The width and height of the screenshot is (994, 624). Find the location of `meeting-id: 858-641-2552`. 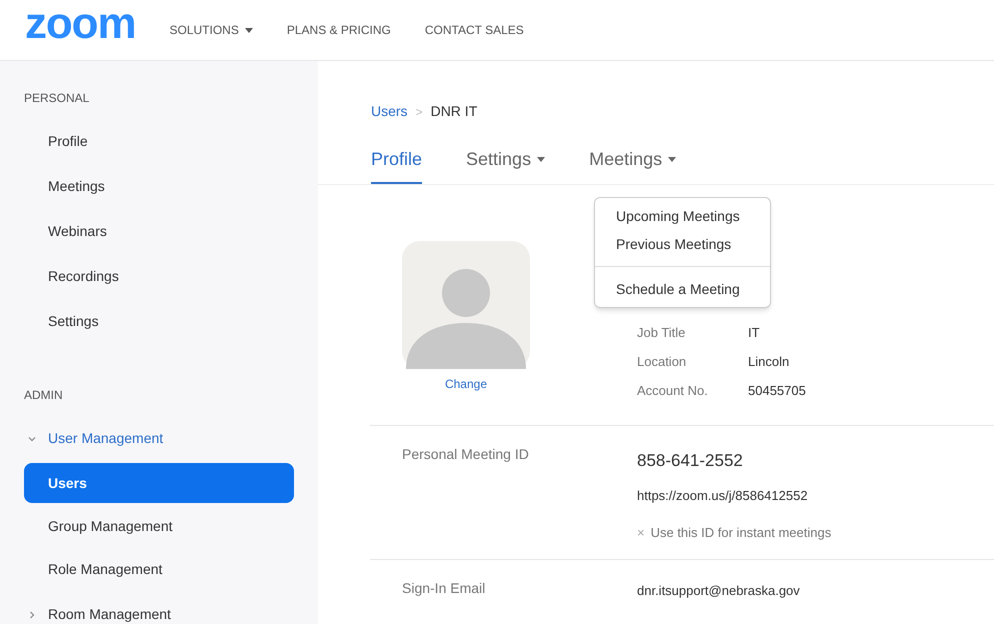

meeting-id: 858-641-2552 is located at coordinates (690, 461).